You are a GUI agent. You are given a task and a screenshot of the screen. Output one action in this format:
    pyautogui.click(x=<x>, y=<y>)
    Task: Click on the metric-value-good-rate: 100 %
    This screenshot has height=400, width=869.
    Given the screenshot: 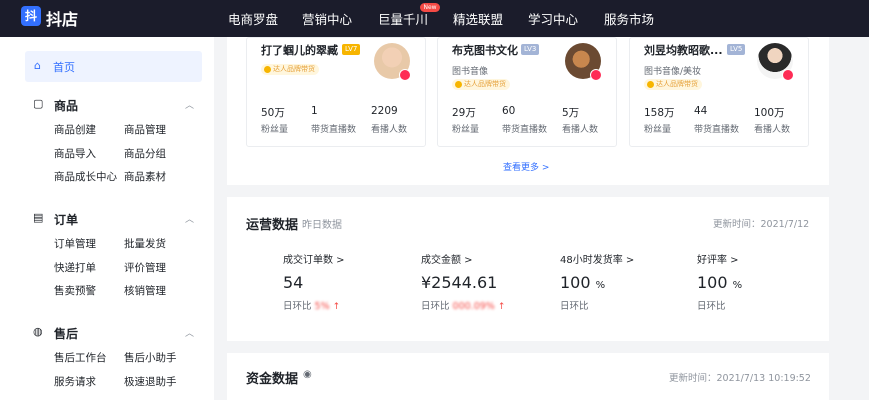 What is the action you would take?
    pyautogui.click(x=720, y=282)
    